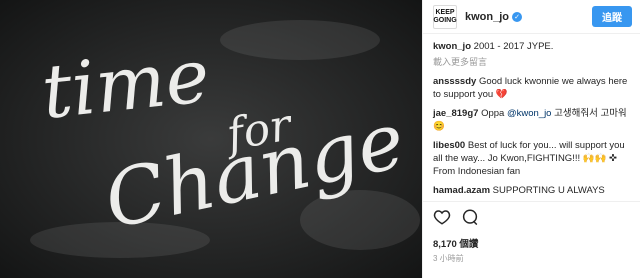  I want to click on likes-count: 8,170 個讚, so click(455, 243).